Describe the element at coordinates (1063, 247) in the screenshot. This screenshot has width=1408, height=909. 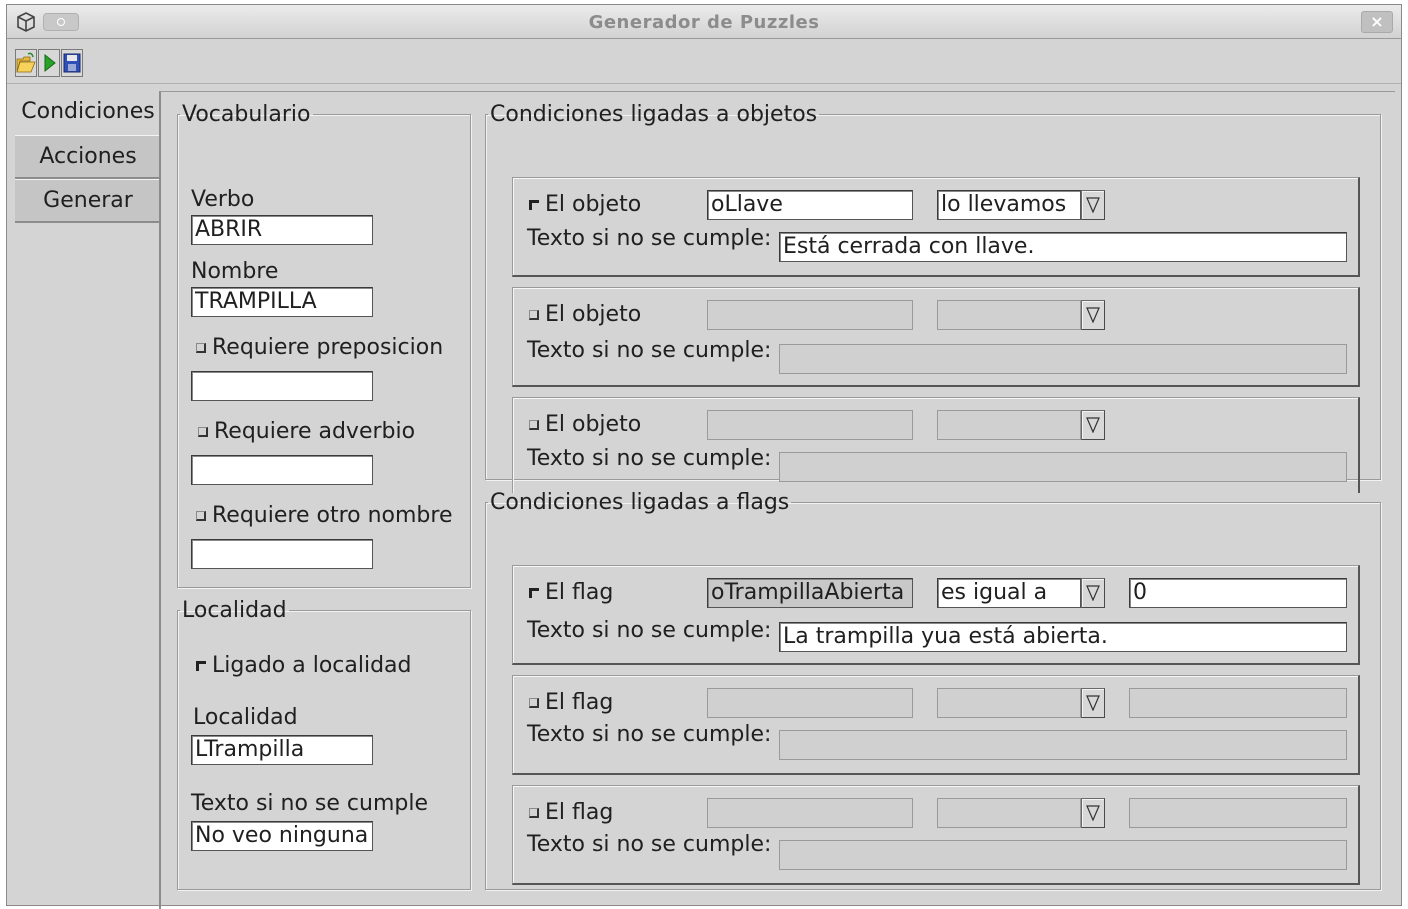
I see `objeto-texto-input: Está cerrada con llave.` at that location.